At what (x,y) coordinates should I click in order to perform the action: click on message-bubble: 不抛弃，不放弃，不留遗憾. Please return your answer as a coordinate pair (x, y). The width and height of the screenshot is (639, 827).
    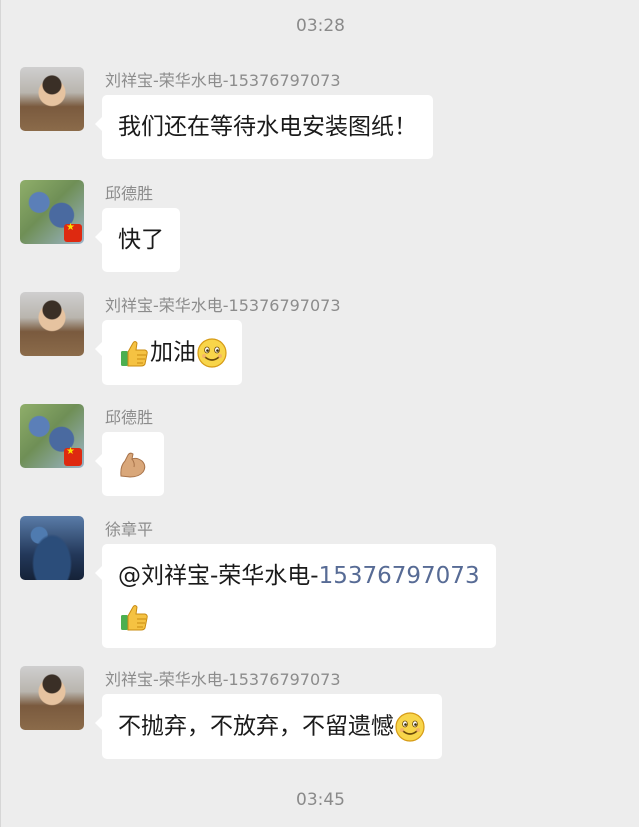
    Looking at the image, I should click on (268, 726).